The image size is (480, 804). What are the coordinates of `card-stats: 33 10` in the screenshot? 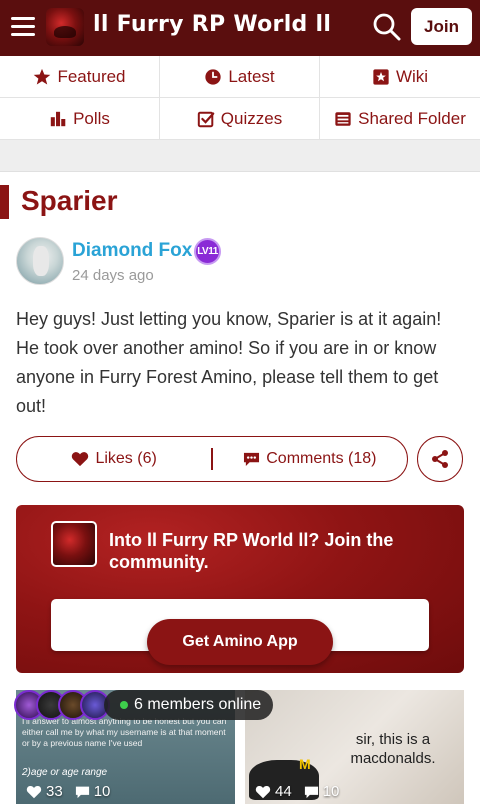 It's located at (74, 791).